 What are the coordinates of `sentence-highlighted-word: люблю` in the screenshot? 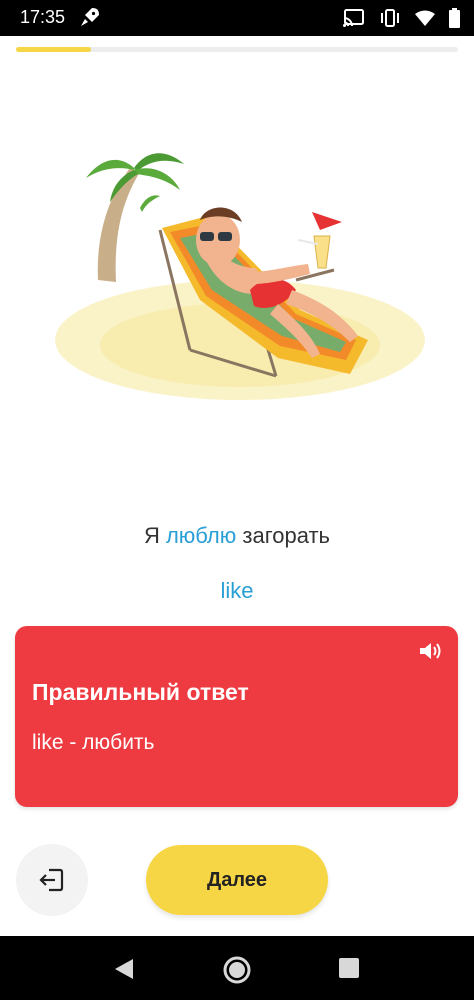 It's located at (201, 535).